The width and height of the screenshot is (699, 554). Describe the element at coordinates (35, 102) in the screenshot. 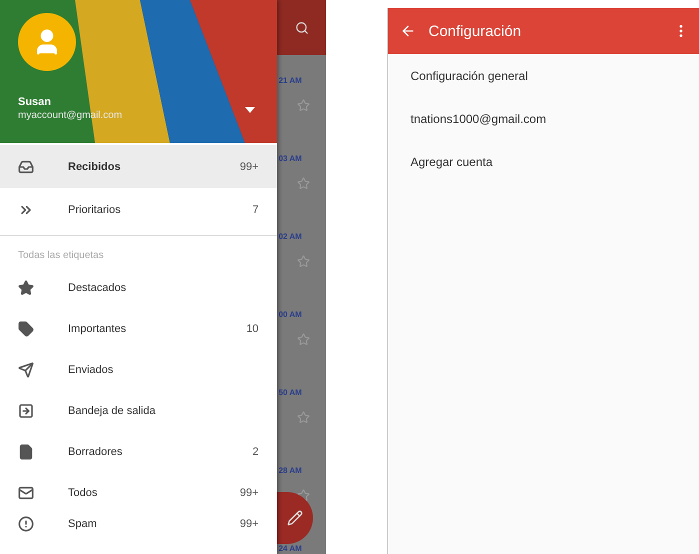

I see `account-name: Susan` at that location.